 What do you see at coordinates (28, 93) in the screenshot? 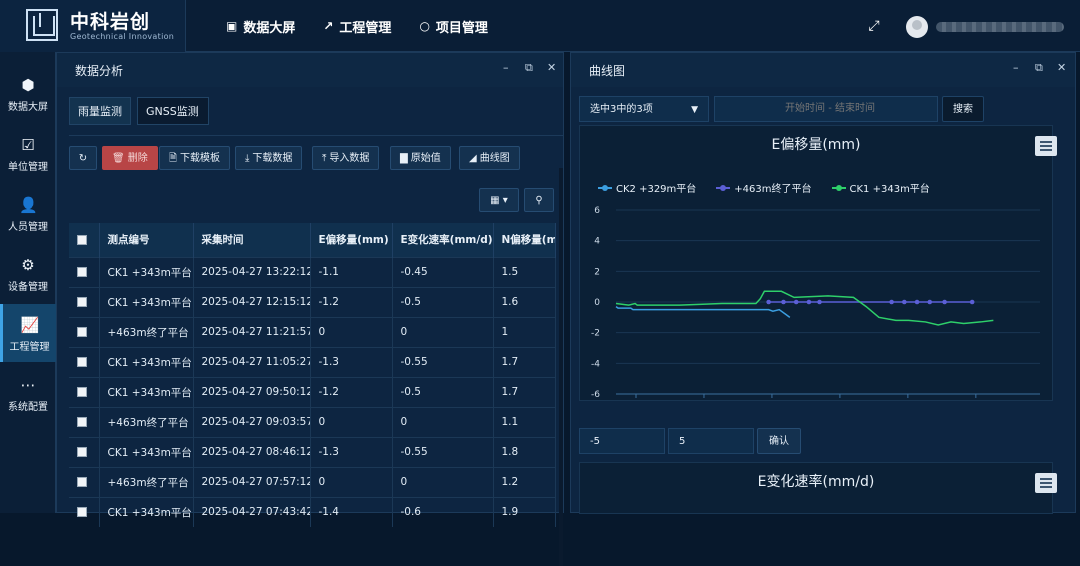
I see `sidebar-item-data-screen: ⬢ 数据大屏` at bounding box center [28, 93].